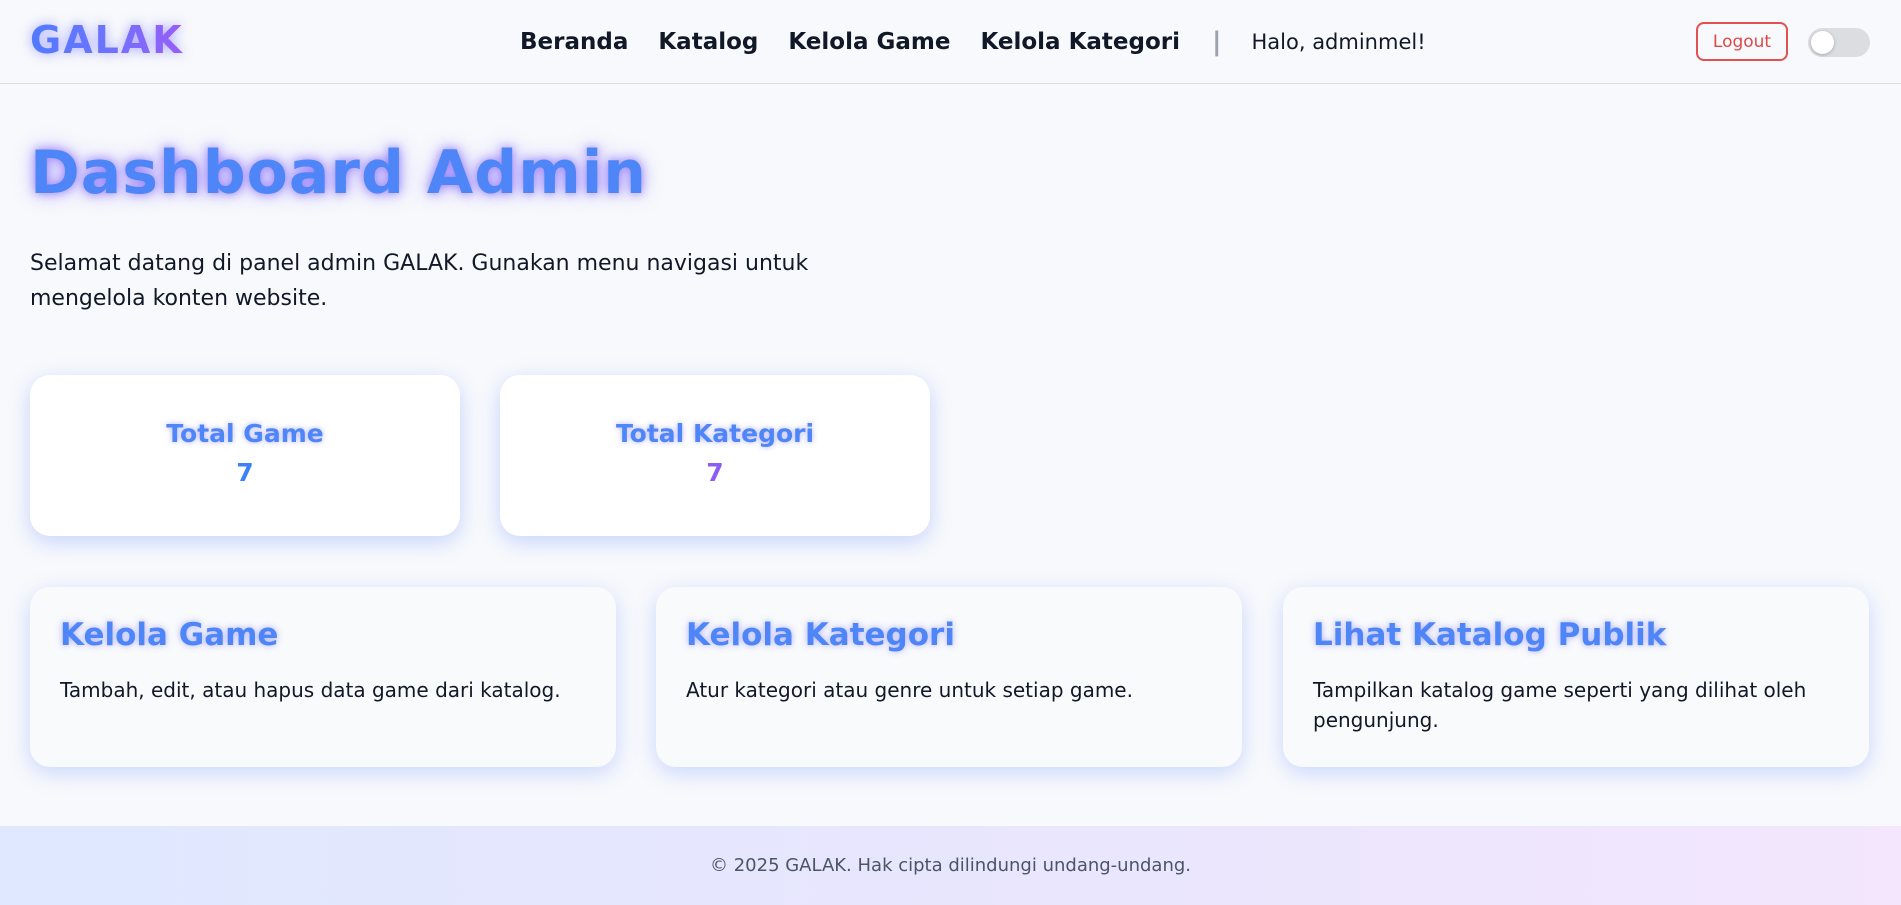  I want to click on page-title: Dashboard Admin, so click(338, 173).